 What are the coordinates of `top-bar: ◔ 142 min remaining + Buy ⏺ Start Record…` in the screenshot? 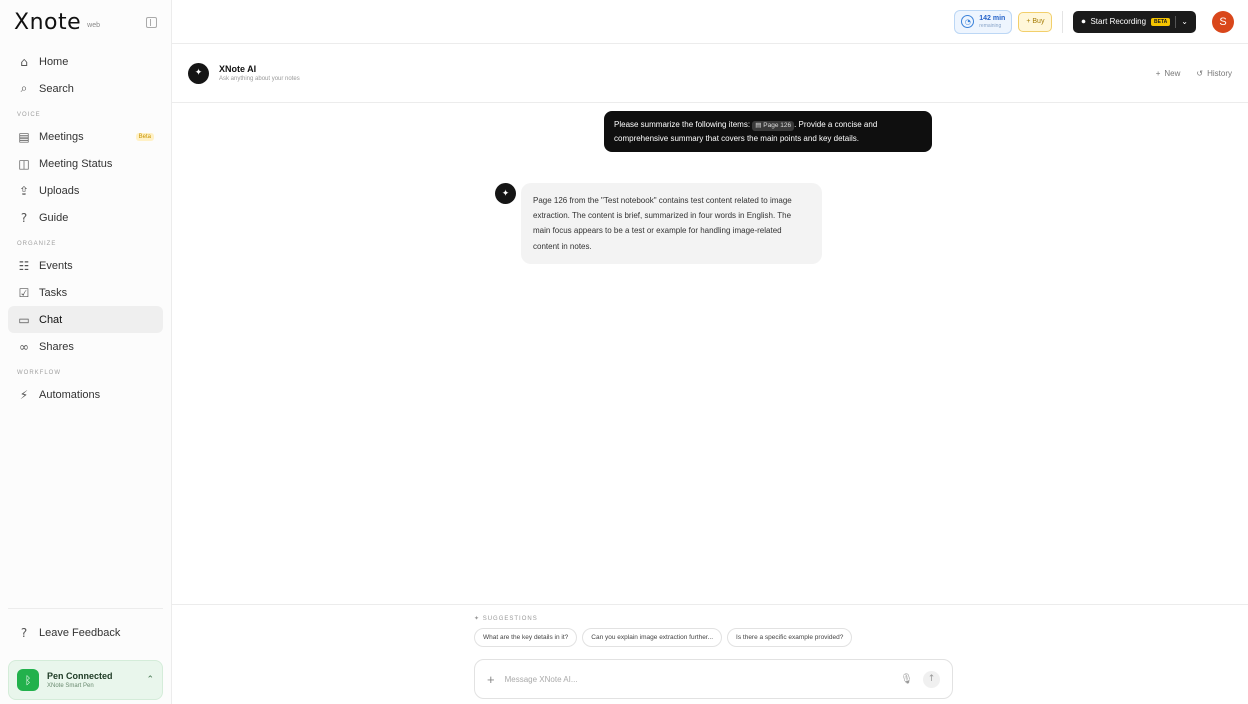 It's located at (710, 22).